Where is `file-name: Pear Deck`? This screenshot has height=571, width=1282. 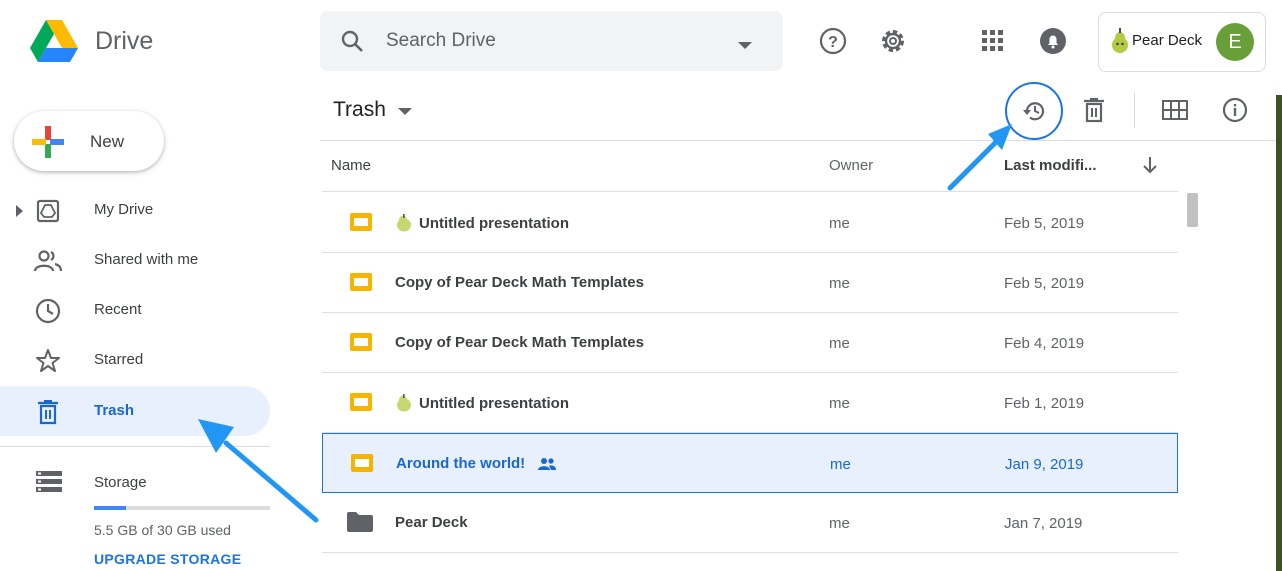 file-name: Pear Deck is located at coordinates (431, 522).